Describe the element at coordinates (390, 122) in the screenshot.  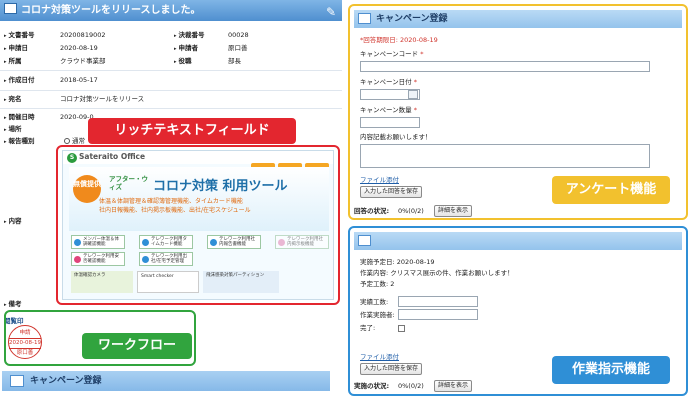
I see `campaign-qty-input` at that location.